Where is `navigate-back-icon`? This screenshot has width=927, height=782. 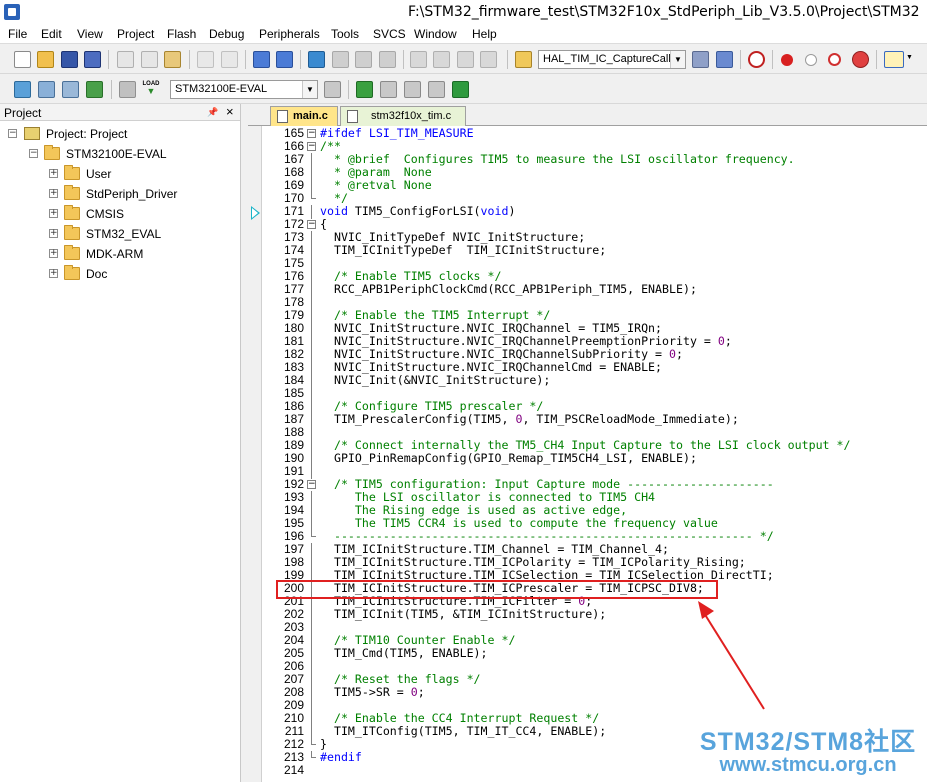 navigate-back-icon is located at coordinates (261, 59).